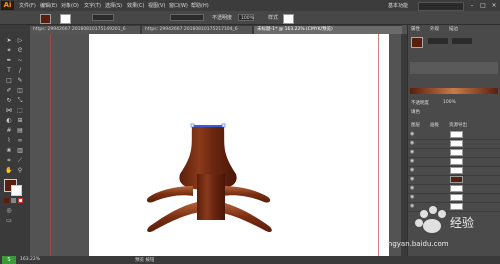 The height and width of the screenshot is (264, 500). Describe the element at coordinates (135, 5) in the screenshot. I see `menu-effect: 效果(C)` at that location.